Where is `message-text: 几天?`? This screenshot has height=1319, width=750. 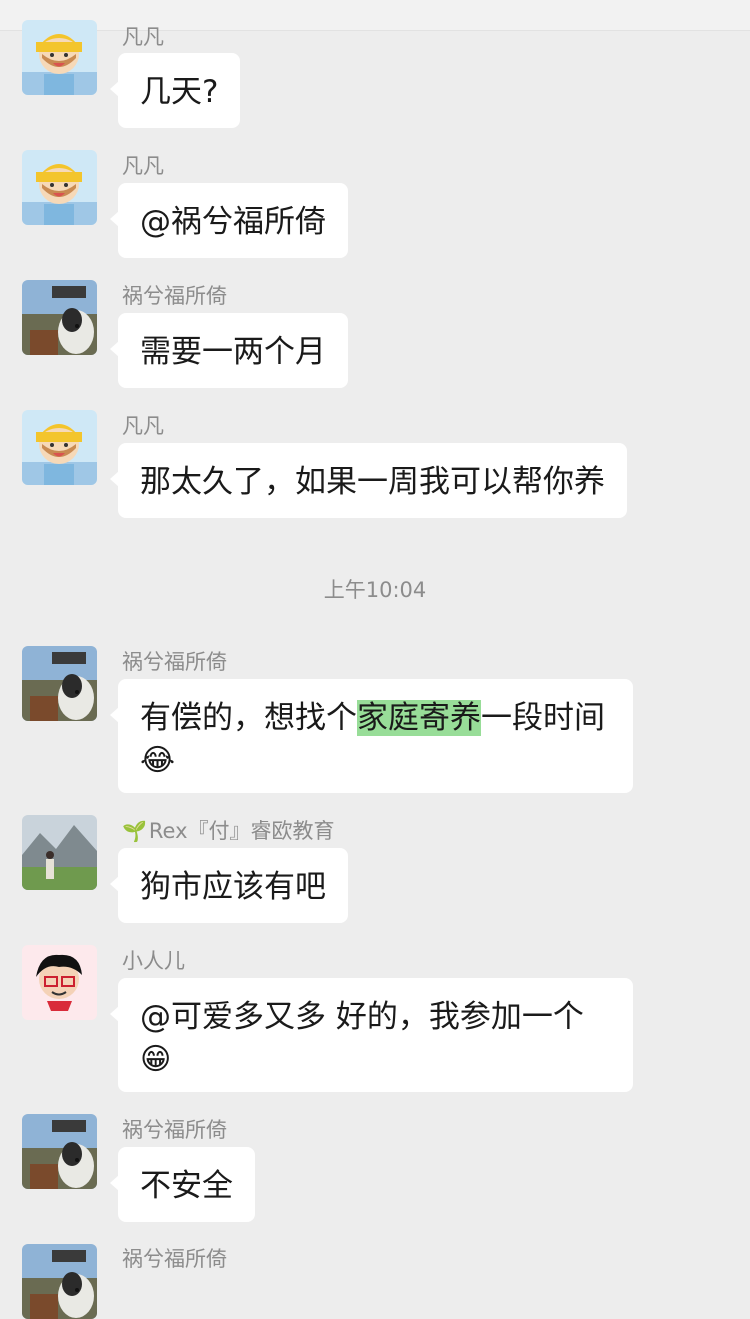 message-text: 几天? is located at coordinates (179, 92).